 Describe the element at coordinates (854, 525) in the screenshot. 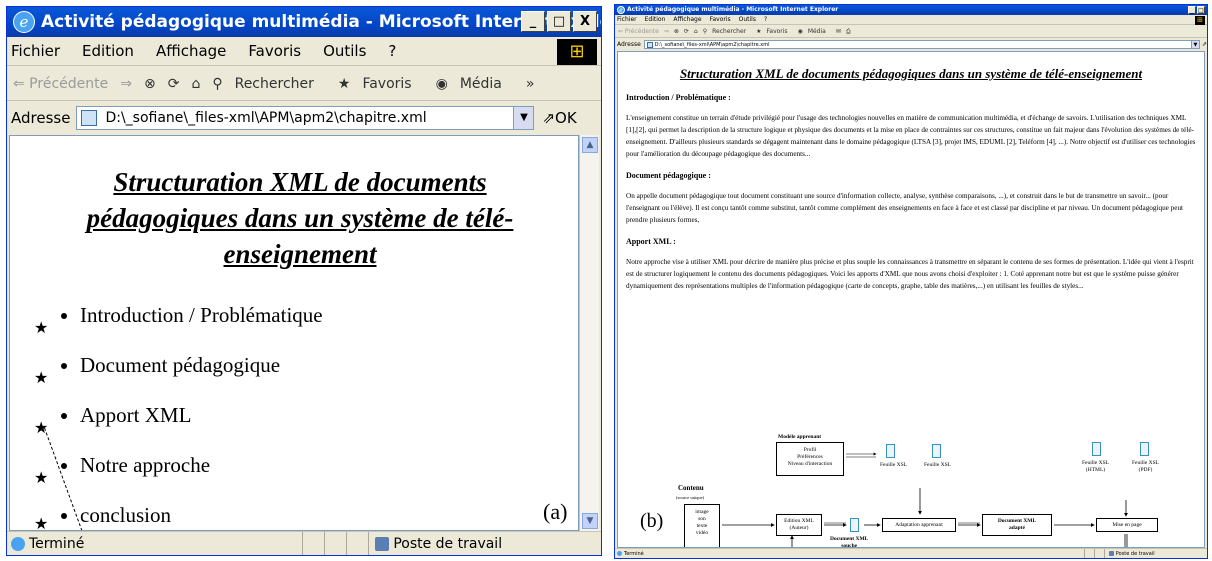

I see `xml-document-icon` at that location.